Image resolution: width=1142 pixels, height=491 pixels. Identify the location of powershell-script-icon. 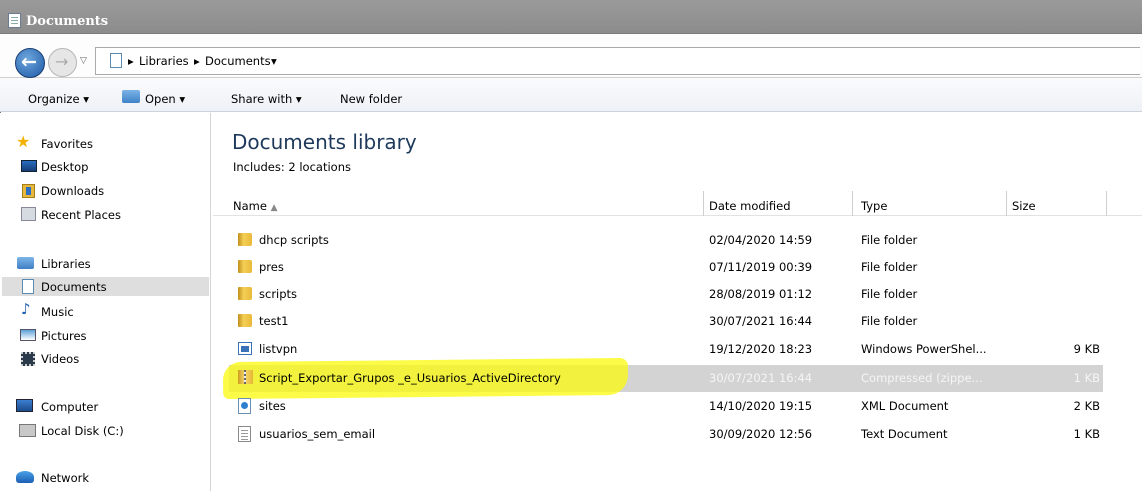
(245, 348).